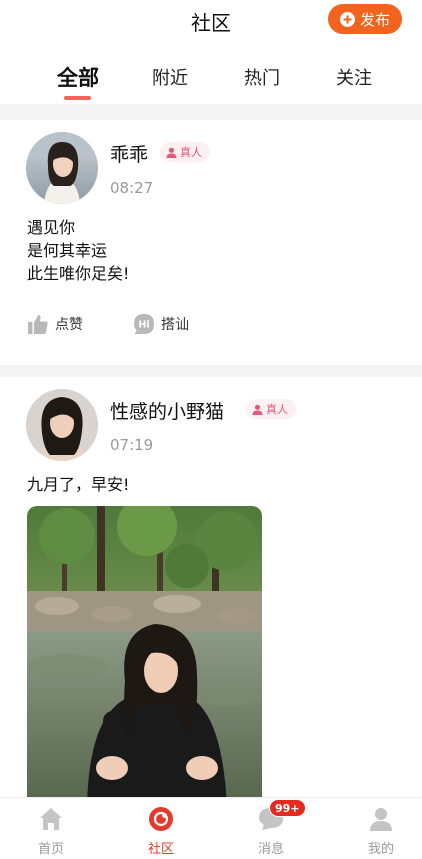 This screenshot has height=859, width=422. I want to click on feed-tabs: 全部 附近 热门 关注, so click(211, 74).